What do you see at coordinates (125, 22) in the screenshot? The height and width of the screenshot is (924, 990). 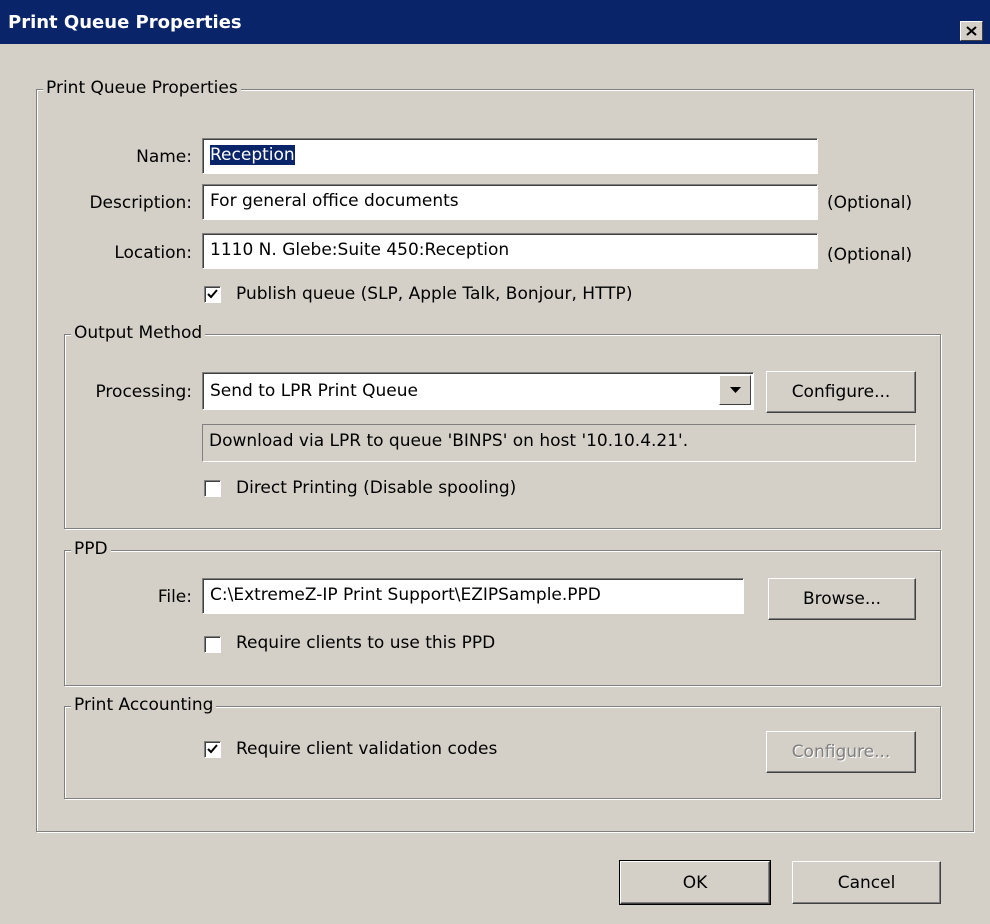 I see `window-title: Print Queue Properties` at bounding box center [125, 22].